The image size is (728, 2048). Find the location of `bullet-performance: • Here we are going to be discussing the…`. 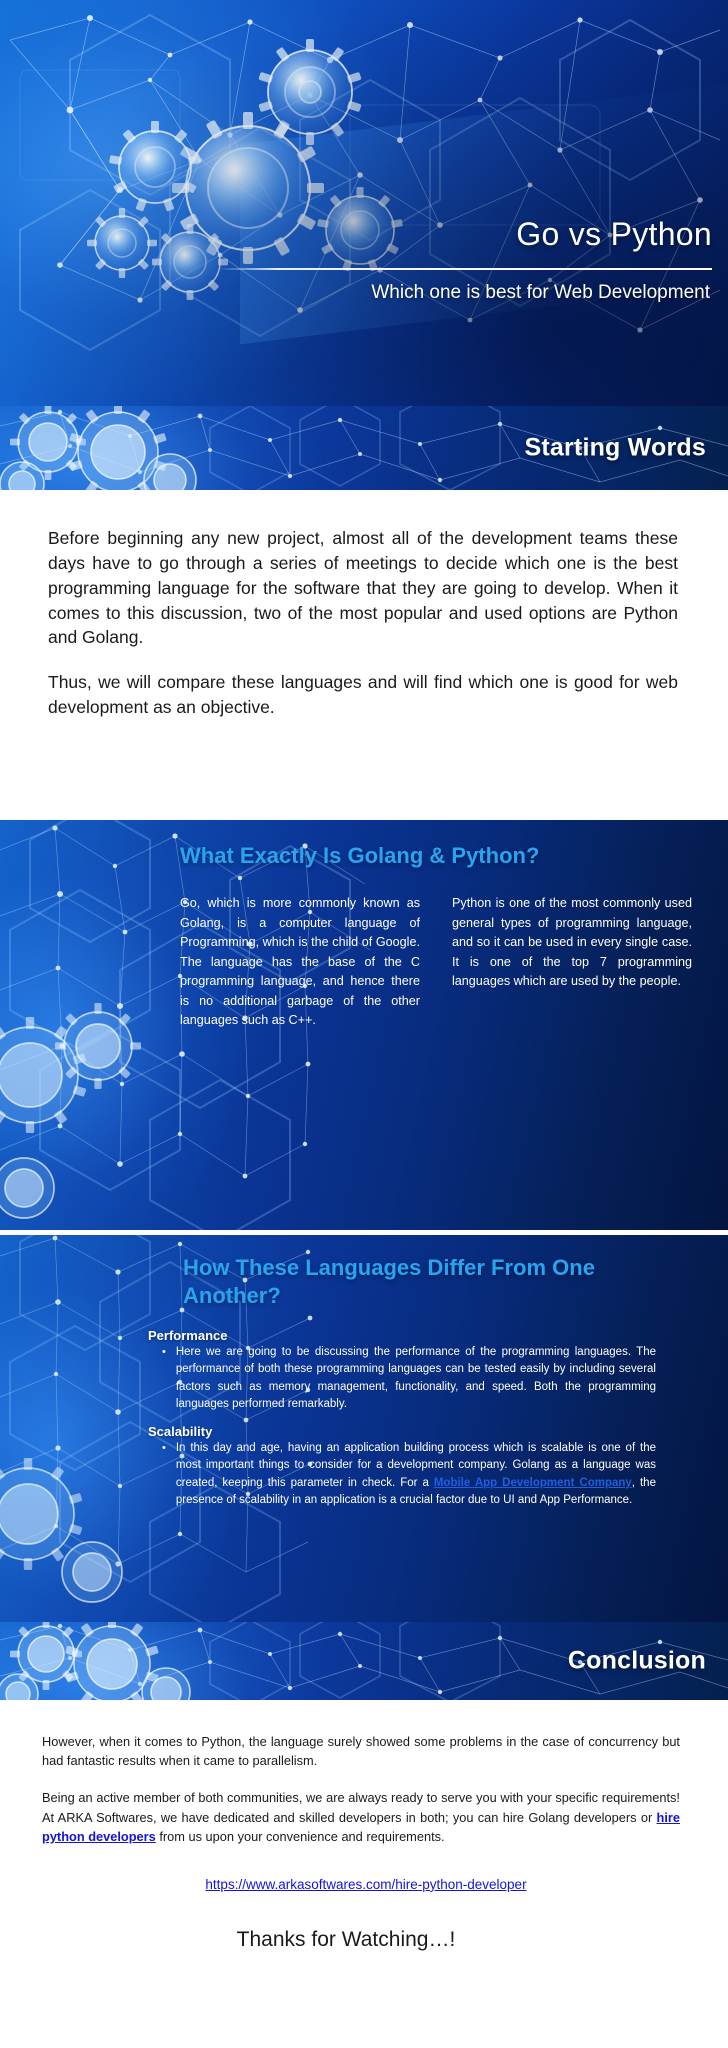

bullet-performance: • Here we are going to be discussing the… is located at coordinates (402, 1379).